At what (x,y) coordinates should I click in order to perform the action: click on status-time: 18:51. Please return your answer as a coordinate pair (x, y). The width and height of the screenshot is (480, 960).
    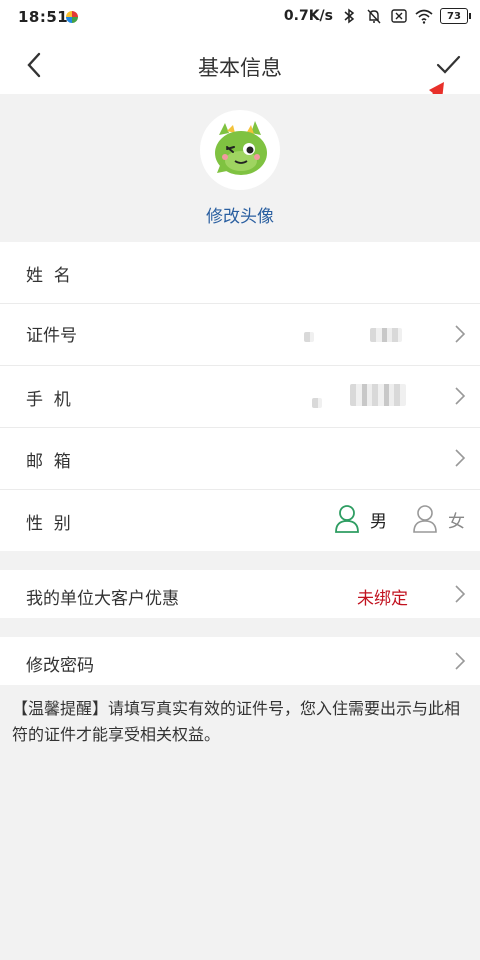
    Looking at the image, I should click on (43, 17).